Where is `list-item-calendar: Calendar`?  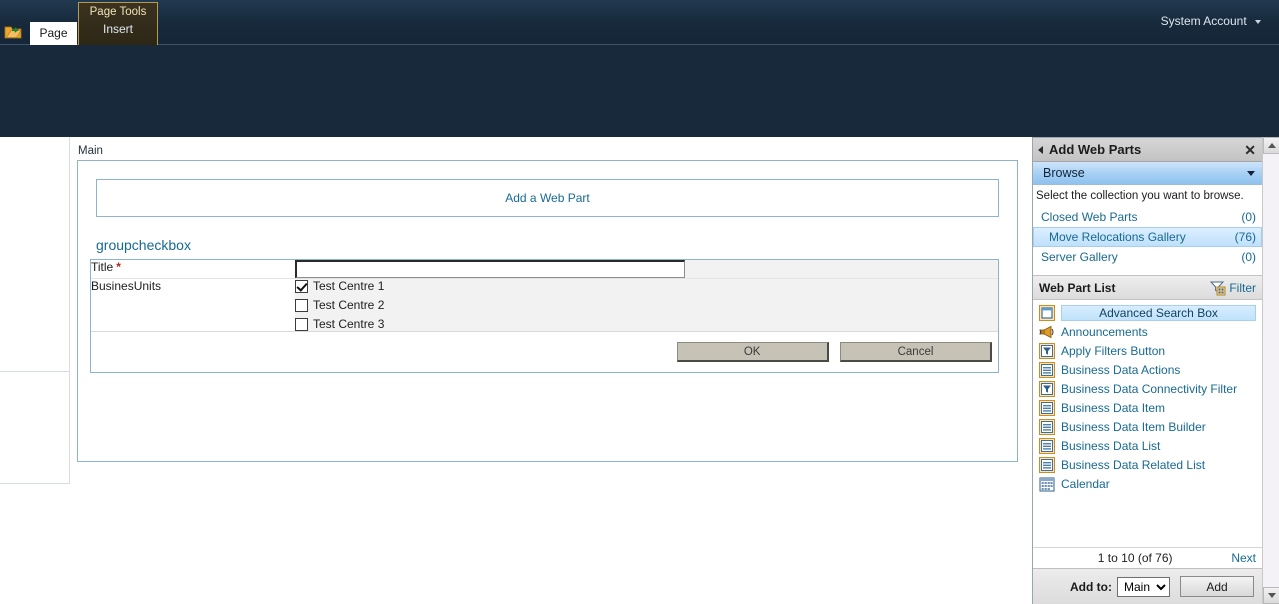
list-item-calendar: Calendar is located at coordinates (1147, 483).